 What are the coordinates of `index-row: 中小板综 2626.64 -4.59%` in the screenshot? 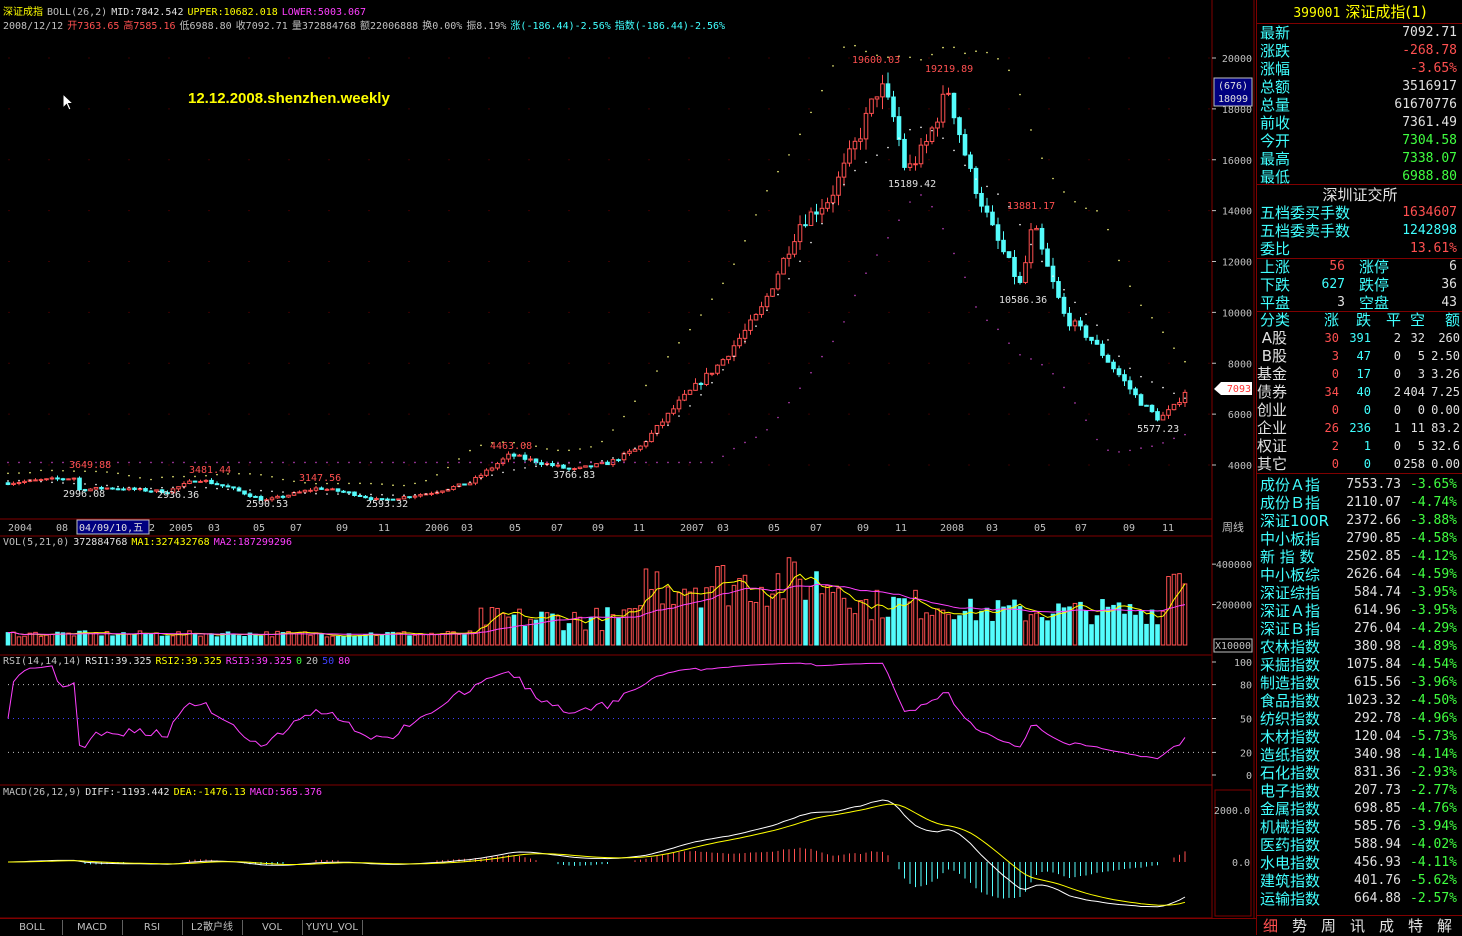 It's located at (1359, 575).